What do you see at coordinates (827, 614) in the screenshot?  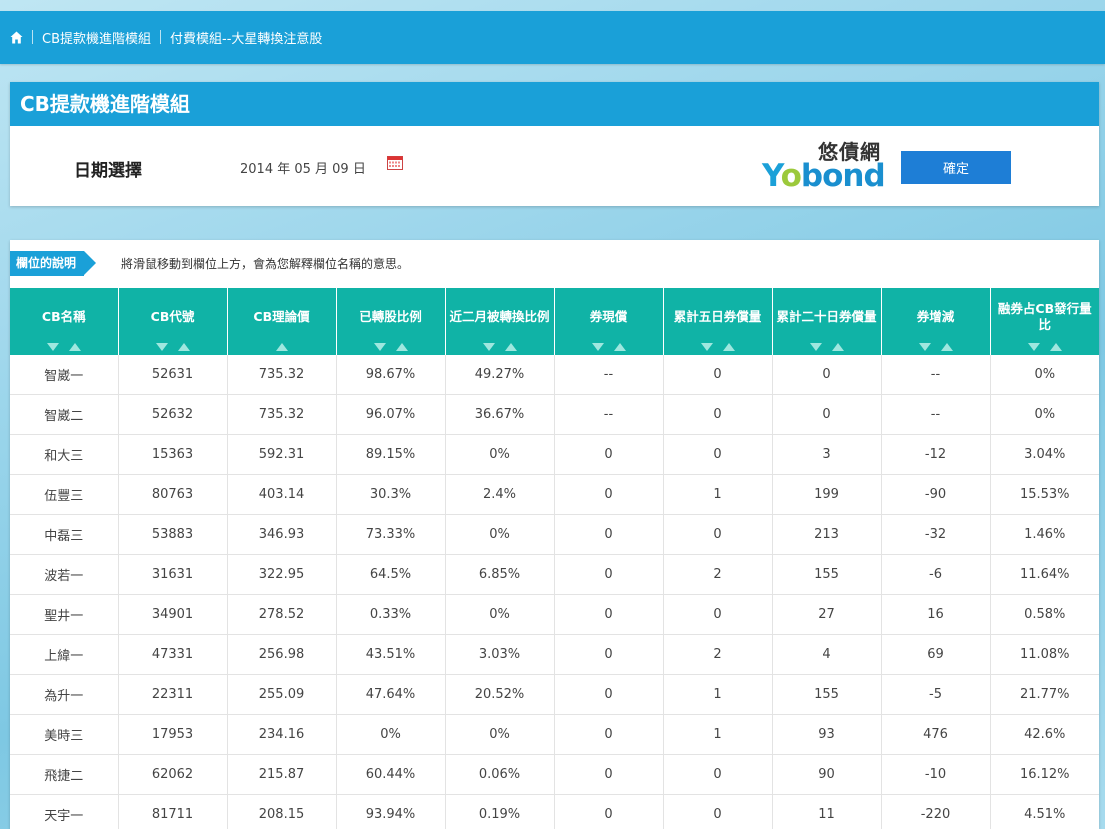 I see `cell-20d-repay: 27` at bounding box center [827, 614].